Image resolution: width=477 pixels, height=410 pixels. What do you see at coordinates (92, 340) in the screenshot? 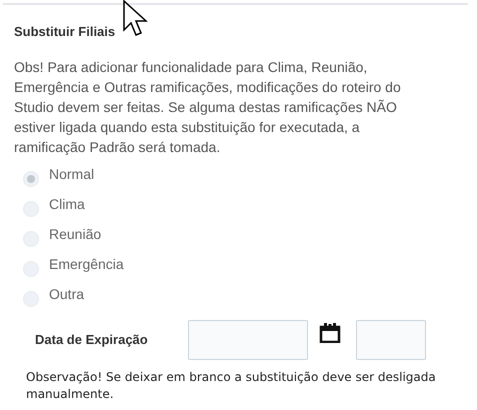
I see `field-label: Data de Expiração` at bounding box center [92, 340].